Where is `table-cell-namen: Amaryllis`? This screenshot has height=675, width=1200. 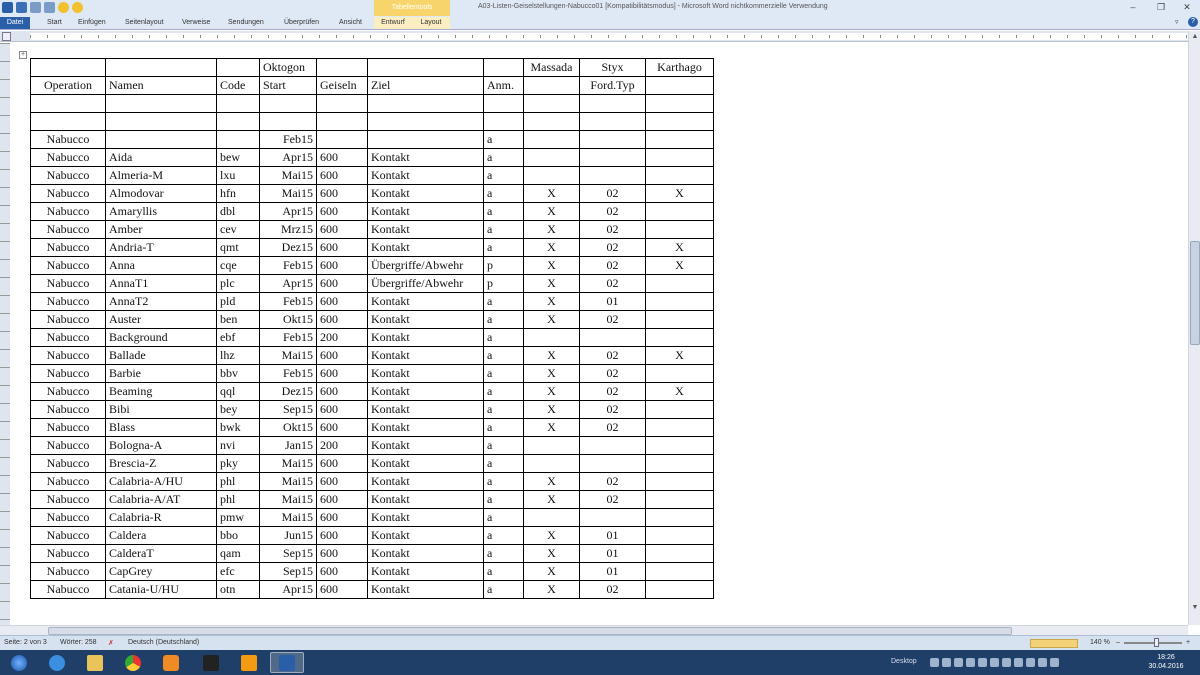 table-cell-namen: Amaryllis is located at coordinates (161, 211).